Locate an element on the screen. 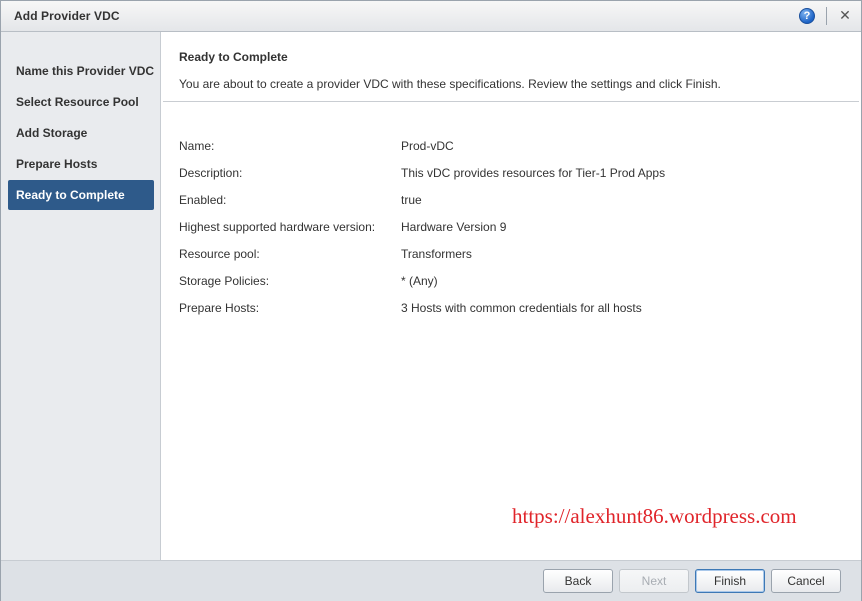 Image resolution: width=862 pixels, height=601 pixels. summary-label: Description: is located at coordinates (211, 173).